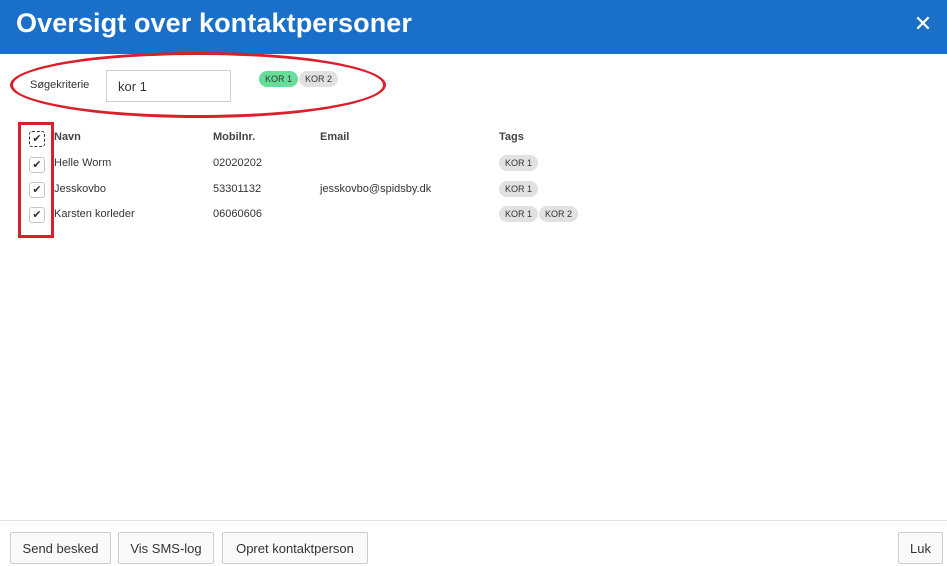 The width and height of the screenshot is (947, 566). What do you see at coordinates (319, 79) in the screenshot?
I see `tag-filter-kor-2: KOR 2` at bounding box center [319, 79].